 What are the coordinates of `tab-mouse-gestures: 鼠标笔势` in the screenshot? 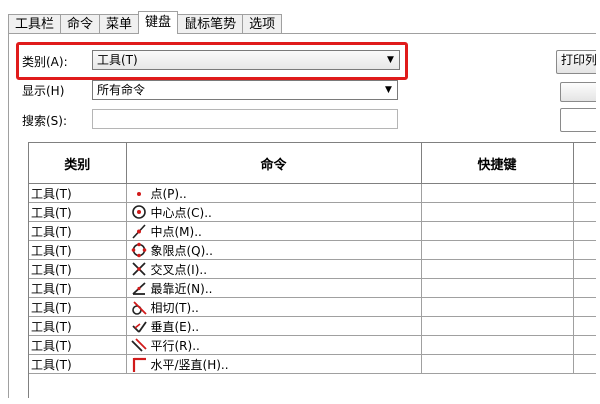 It's located at (210, 24).